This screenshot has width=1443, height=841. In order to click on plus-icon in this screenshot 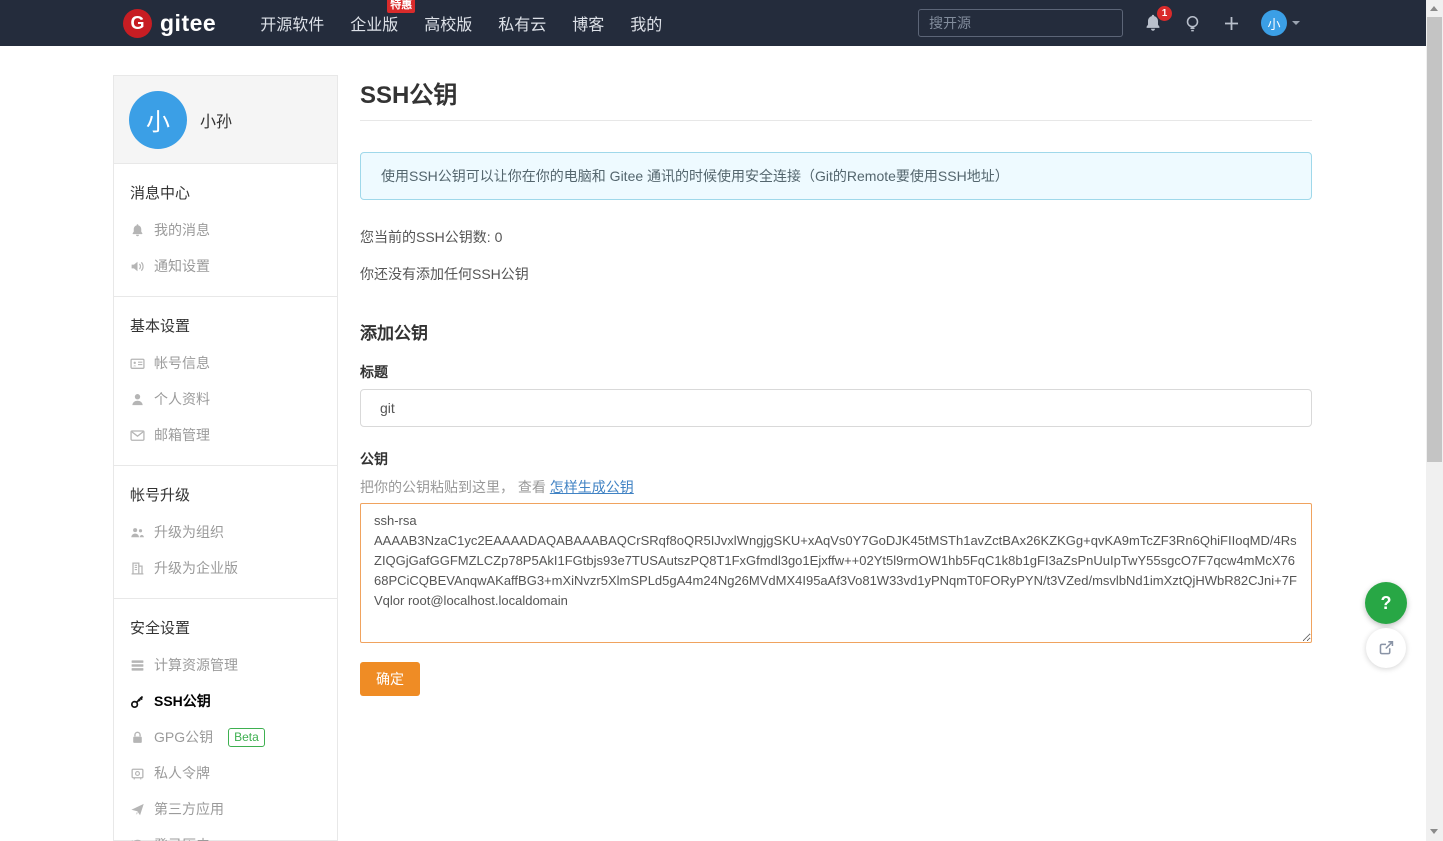, I will do `click(1231, 23)`.